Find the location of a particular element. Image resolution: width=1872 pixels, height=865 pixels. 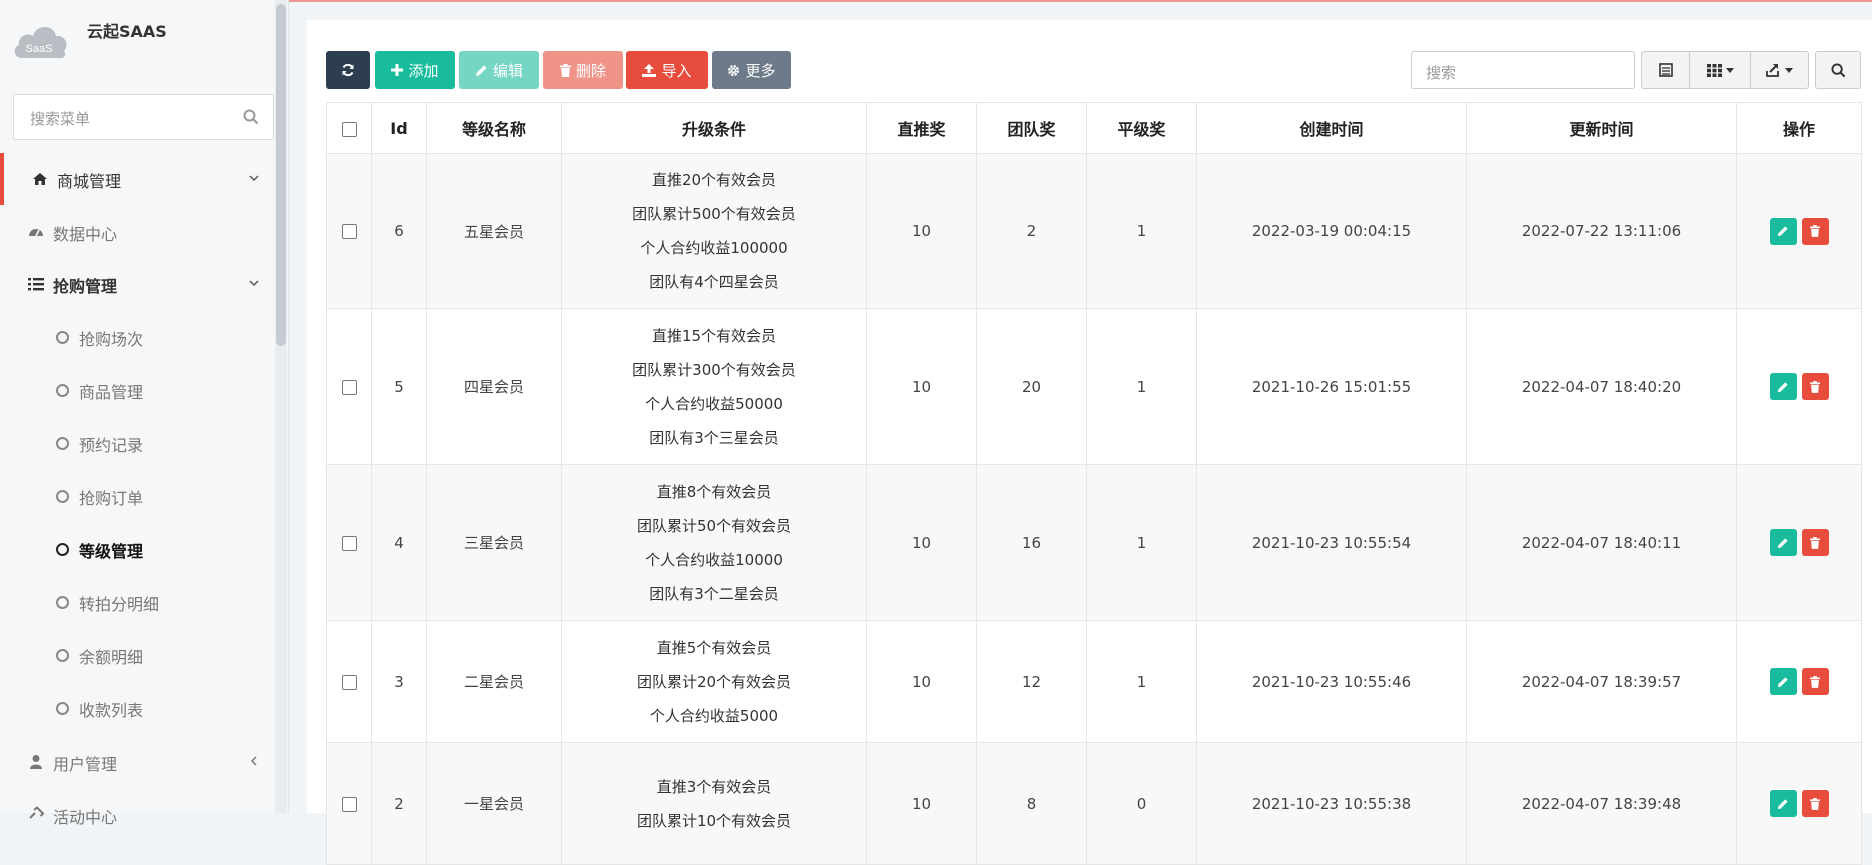

cell-id: 3 is located at coordinates (399, 681).